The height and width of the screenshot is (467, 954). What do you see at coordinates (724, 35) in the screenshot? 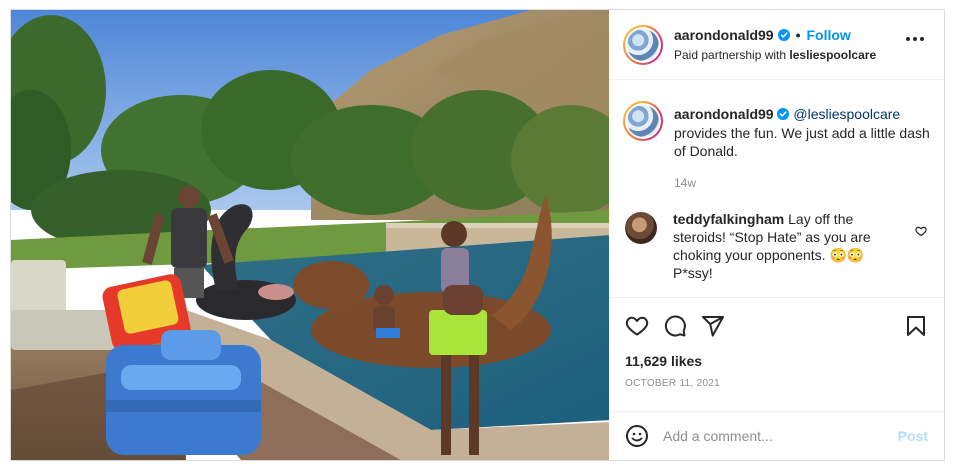
I see `author-username: aarondonald99` at bounding box center [724, 35].